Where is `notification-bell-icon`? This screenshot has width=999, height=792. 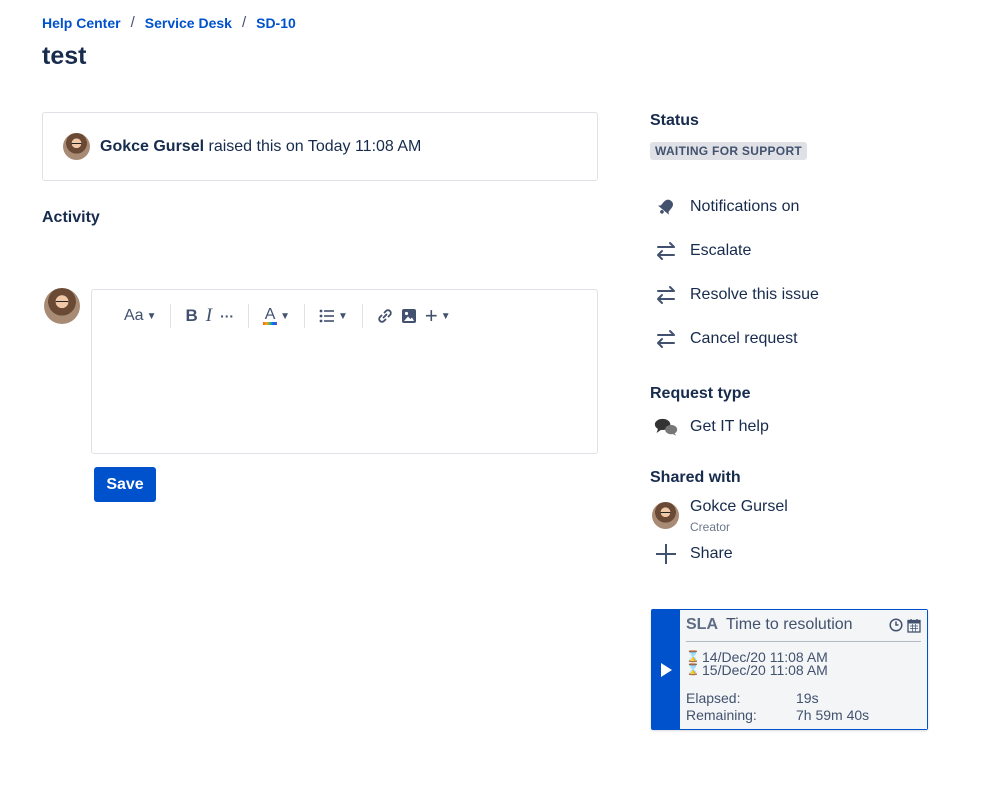 notification-bell-icon is located at coordinates (666, 207).